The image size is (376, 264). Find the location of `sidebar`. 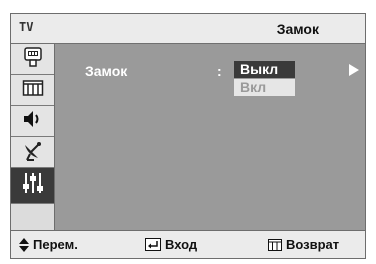

sidebar is located at coordinates (33, 137).